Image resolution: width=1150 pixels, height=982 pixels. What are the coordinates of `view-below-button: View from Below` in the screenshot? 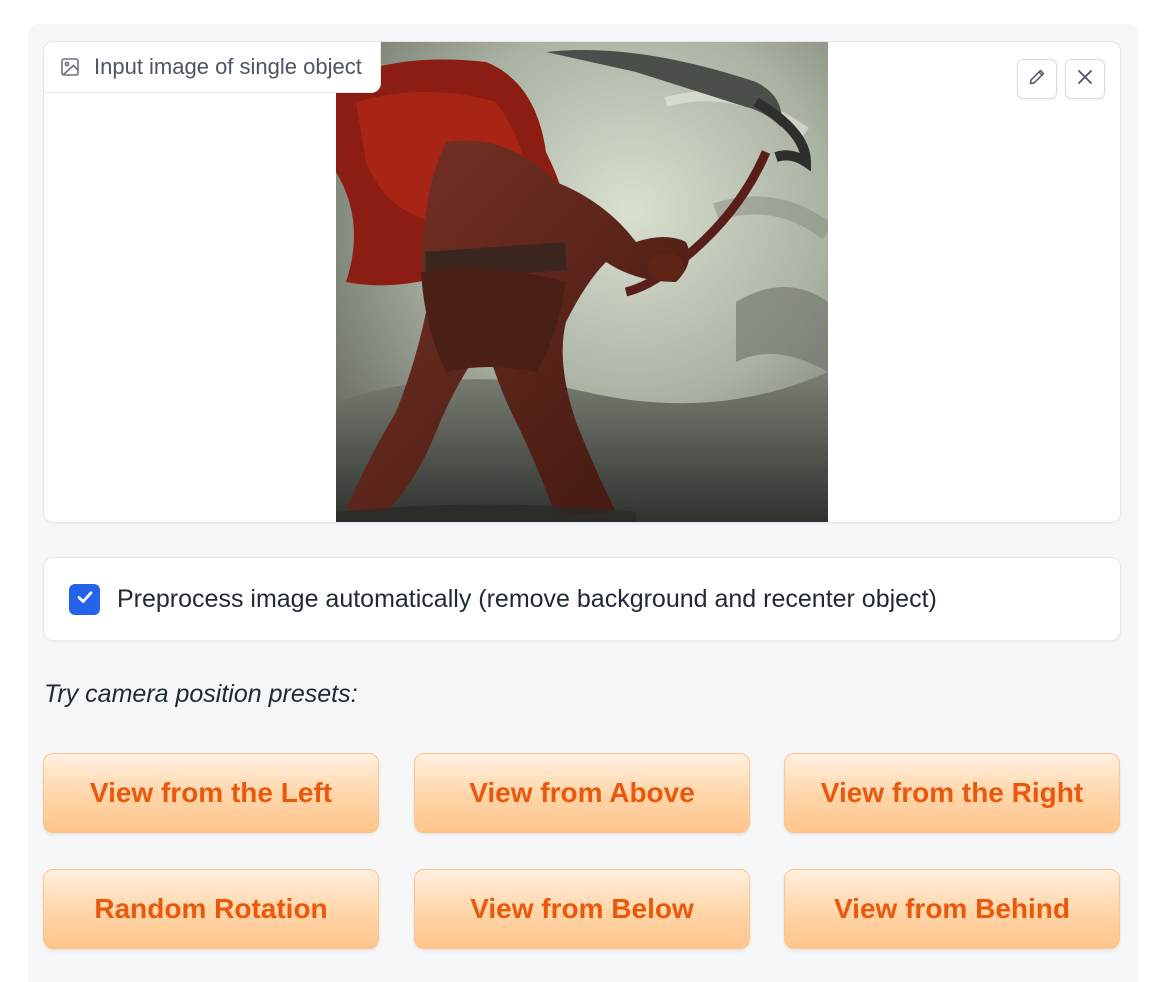 It's located at (582, 909).